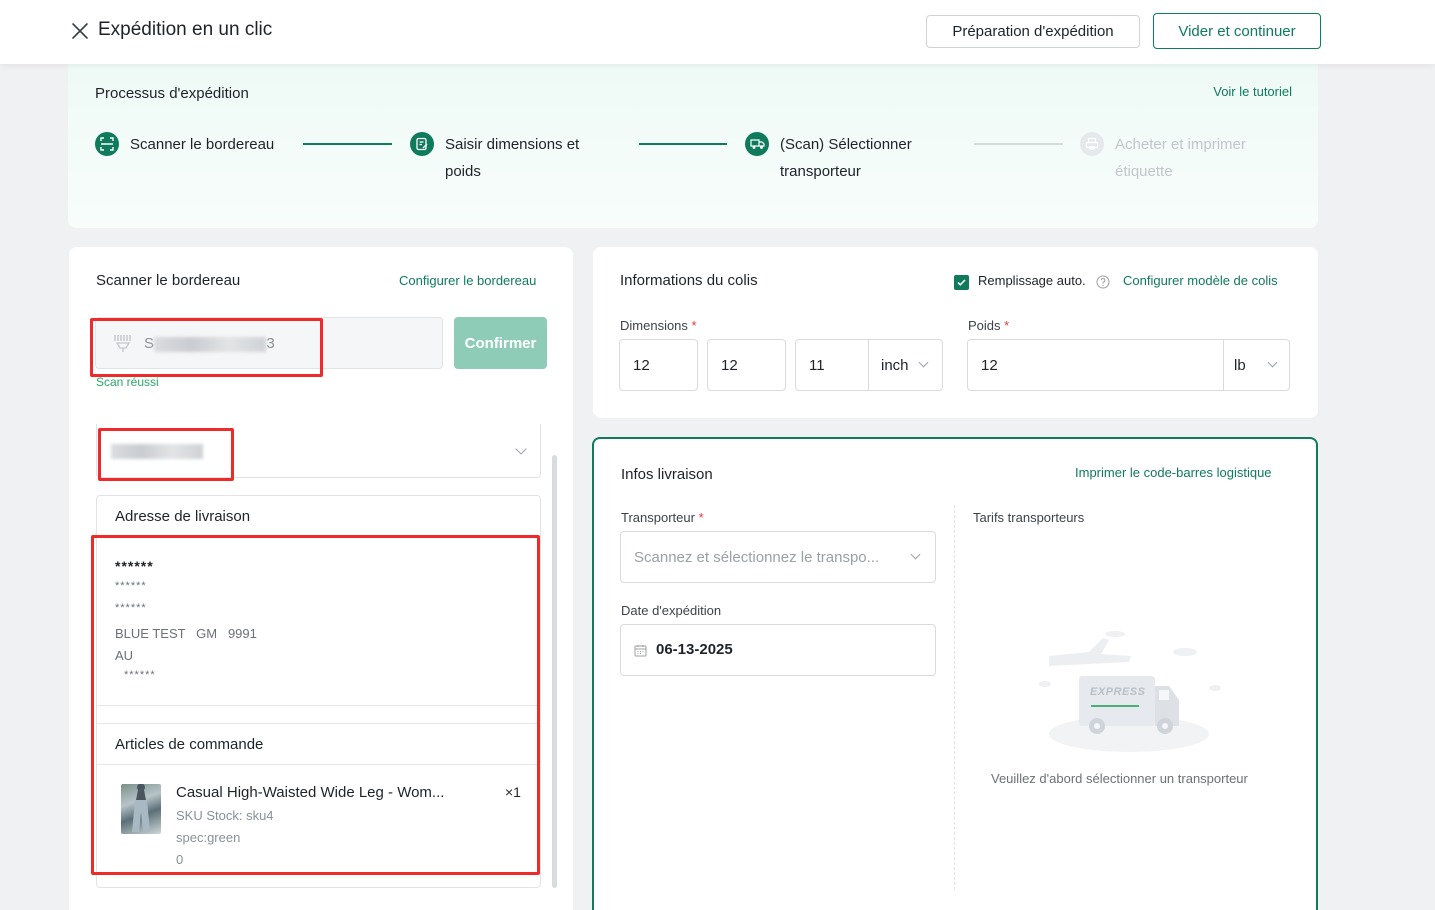 The image size is (1435, 910). I want to click on scan-value-start: S, so click(149, 343).